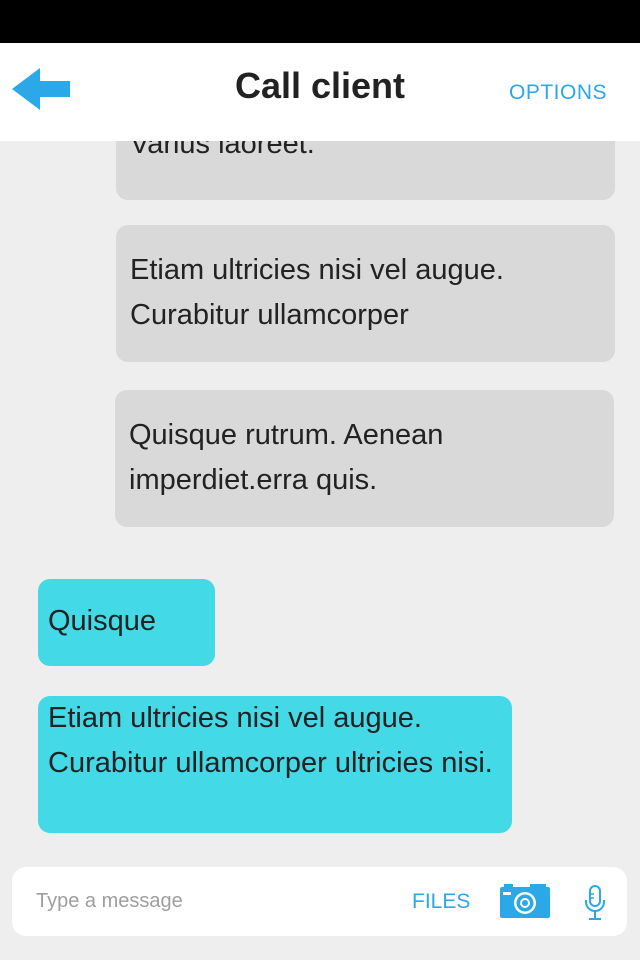 This screenshot has height=960, width=640. I want to click on message-composer: FILES, so click(319, 901).